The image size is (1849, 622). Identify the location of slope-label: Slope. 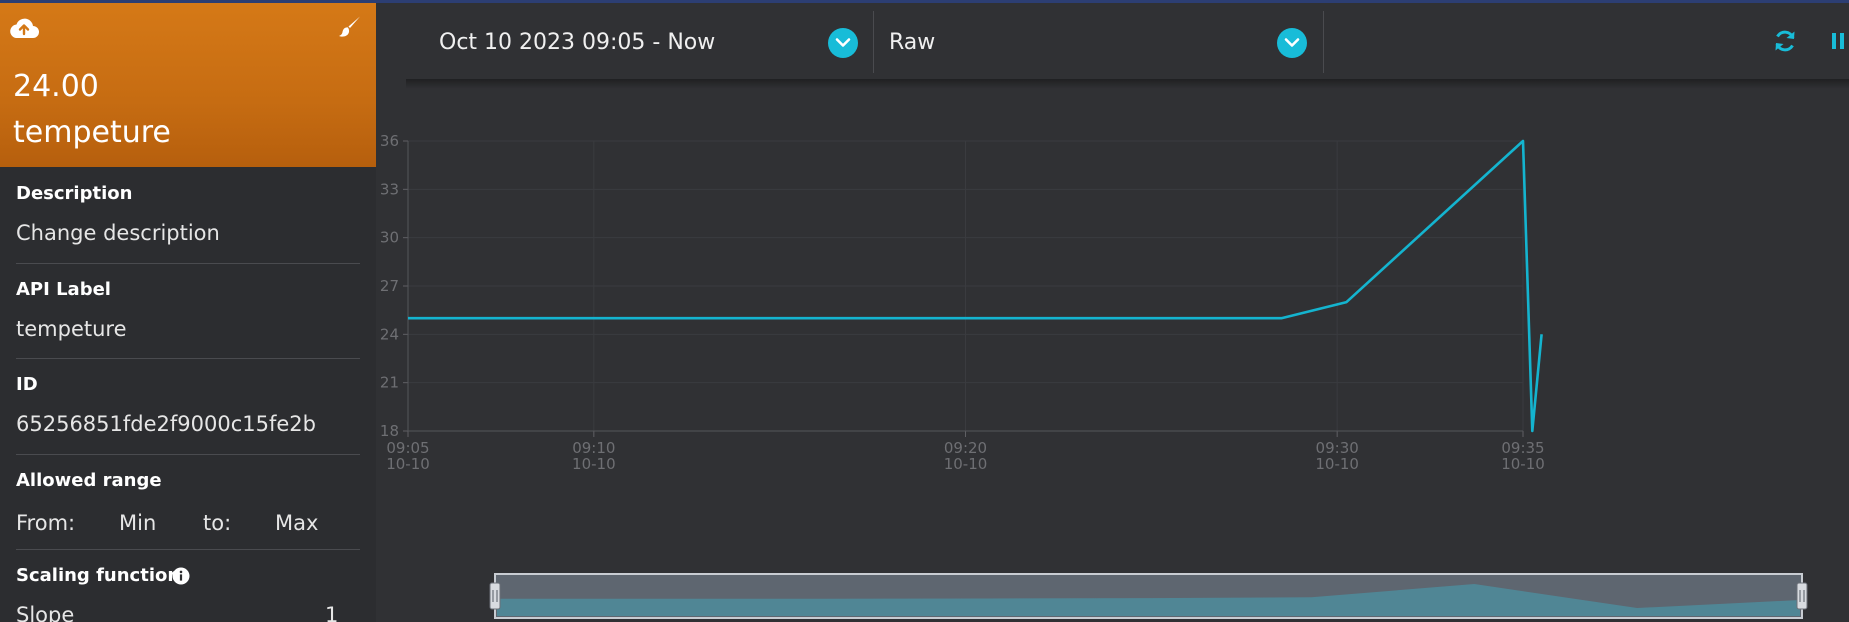
(45, 612).